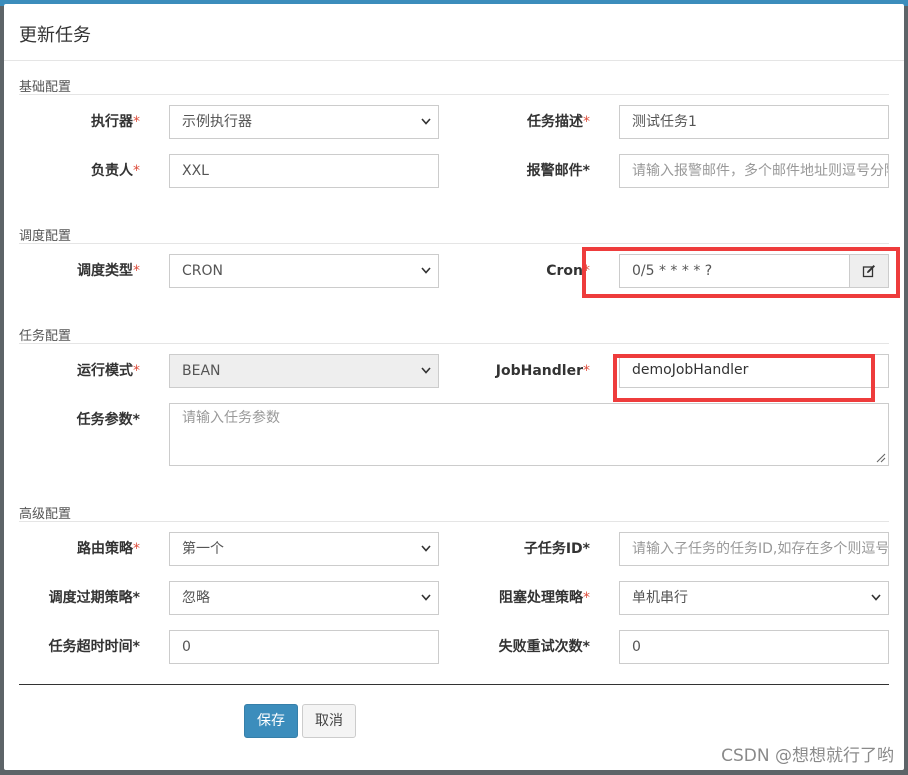 The width and height of the screenshot is (908, 775). What do you see at coordinates (115, 171) in the screenshot?
I see `author-label: 负责人*` at bounding box center [115, 171].